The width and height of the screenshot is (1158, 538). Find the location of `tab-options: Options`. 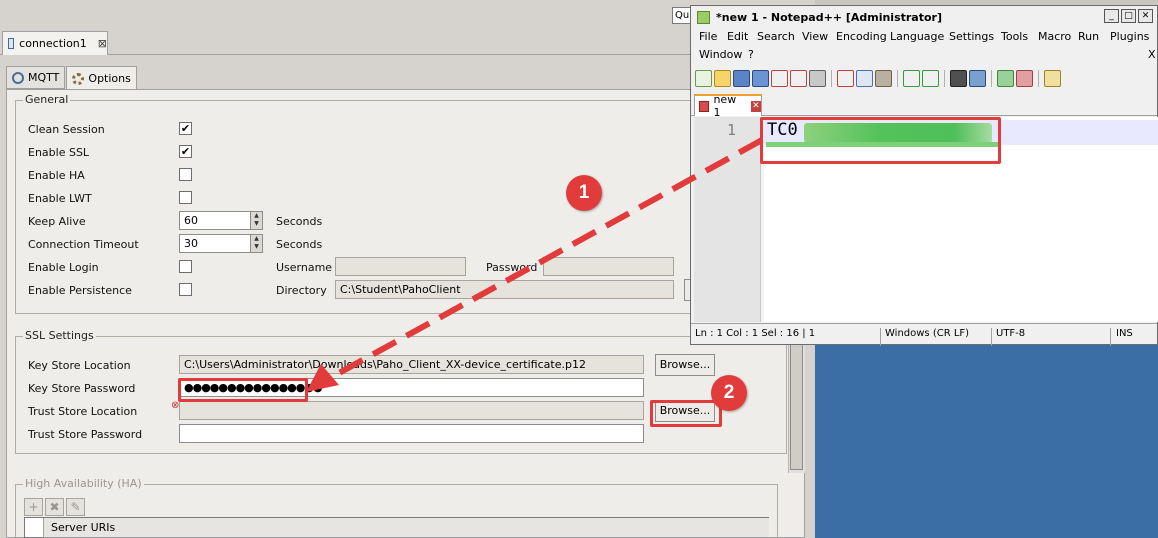

tab-options: Options is located at coordinates (101, 78).